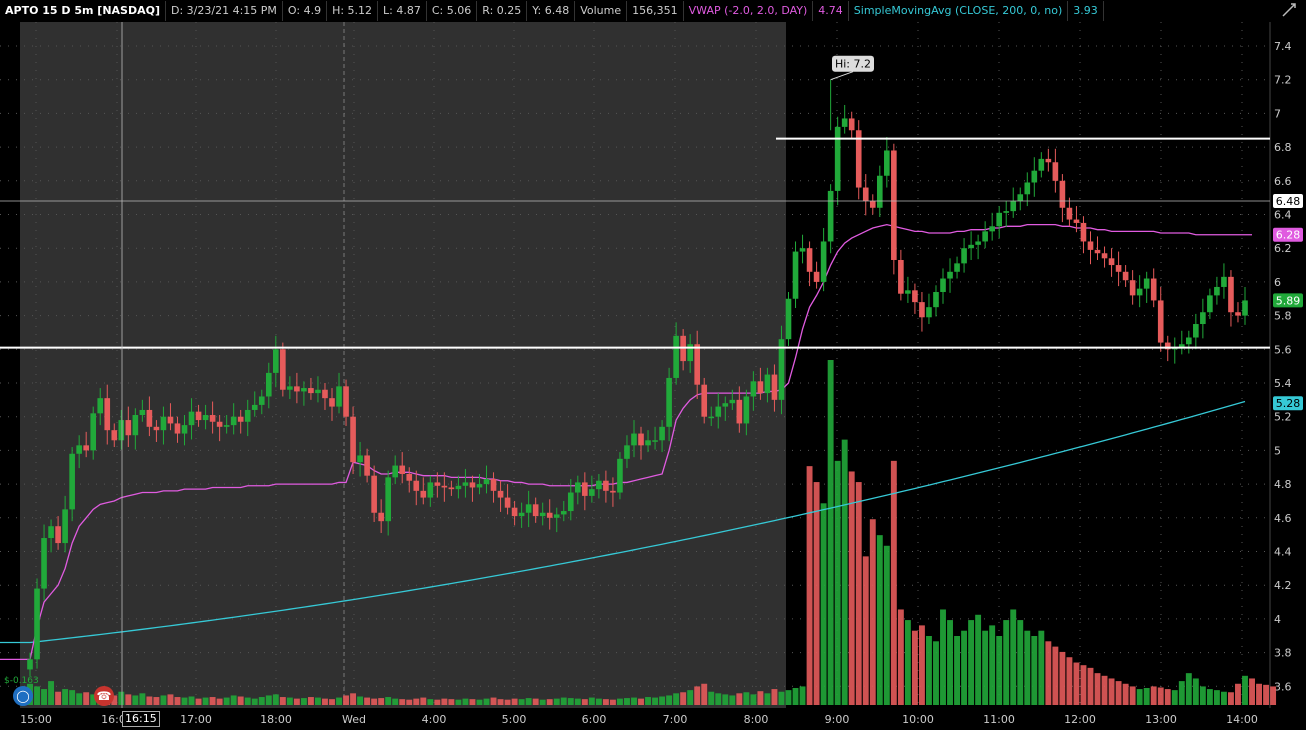 Image resolution: width=1306 pixels, height=730 pixels. Describe the element at coordinates (434, 719) in the screenshot. I see `x-tick-label: 4:00` at that location.